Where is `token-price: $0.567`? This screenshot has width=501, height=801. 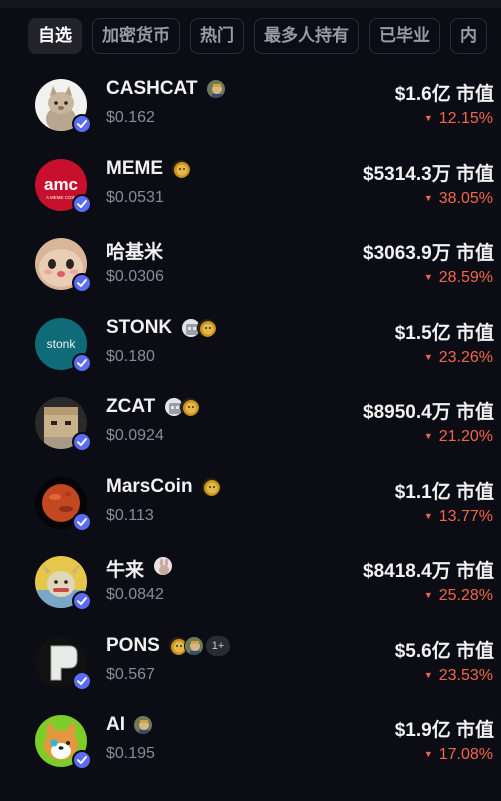 token-price: $0.567 is located at coordinates (130, 674).